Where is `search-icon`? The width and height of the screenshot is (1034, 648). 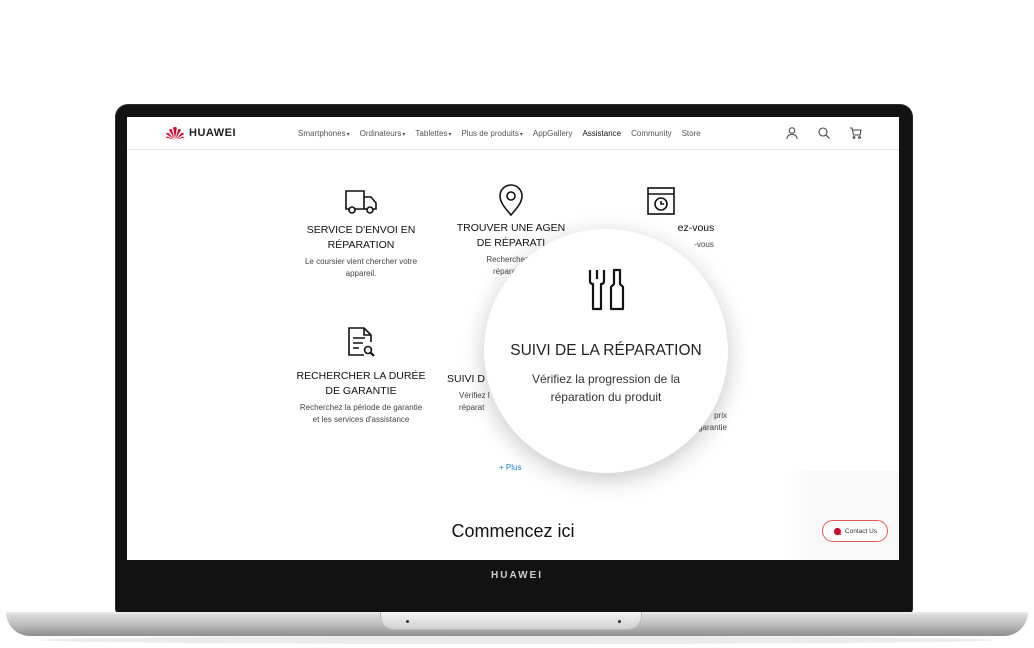 search-icon is located at coordinates (824, 133).